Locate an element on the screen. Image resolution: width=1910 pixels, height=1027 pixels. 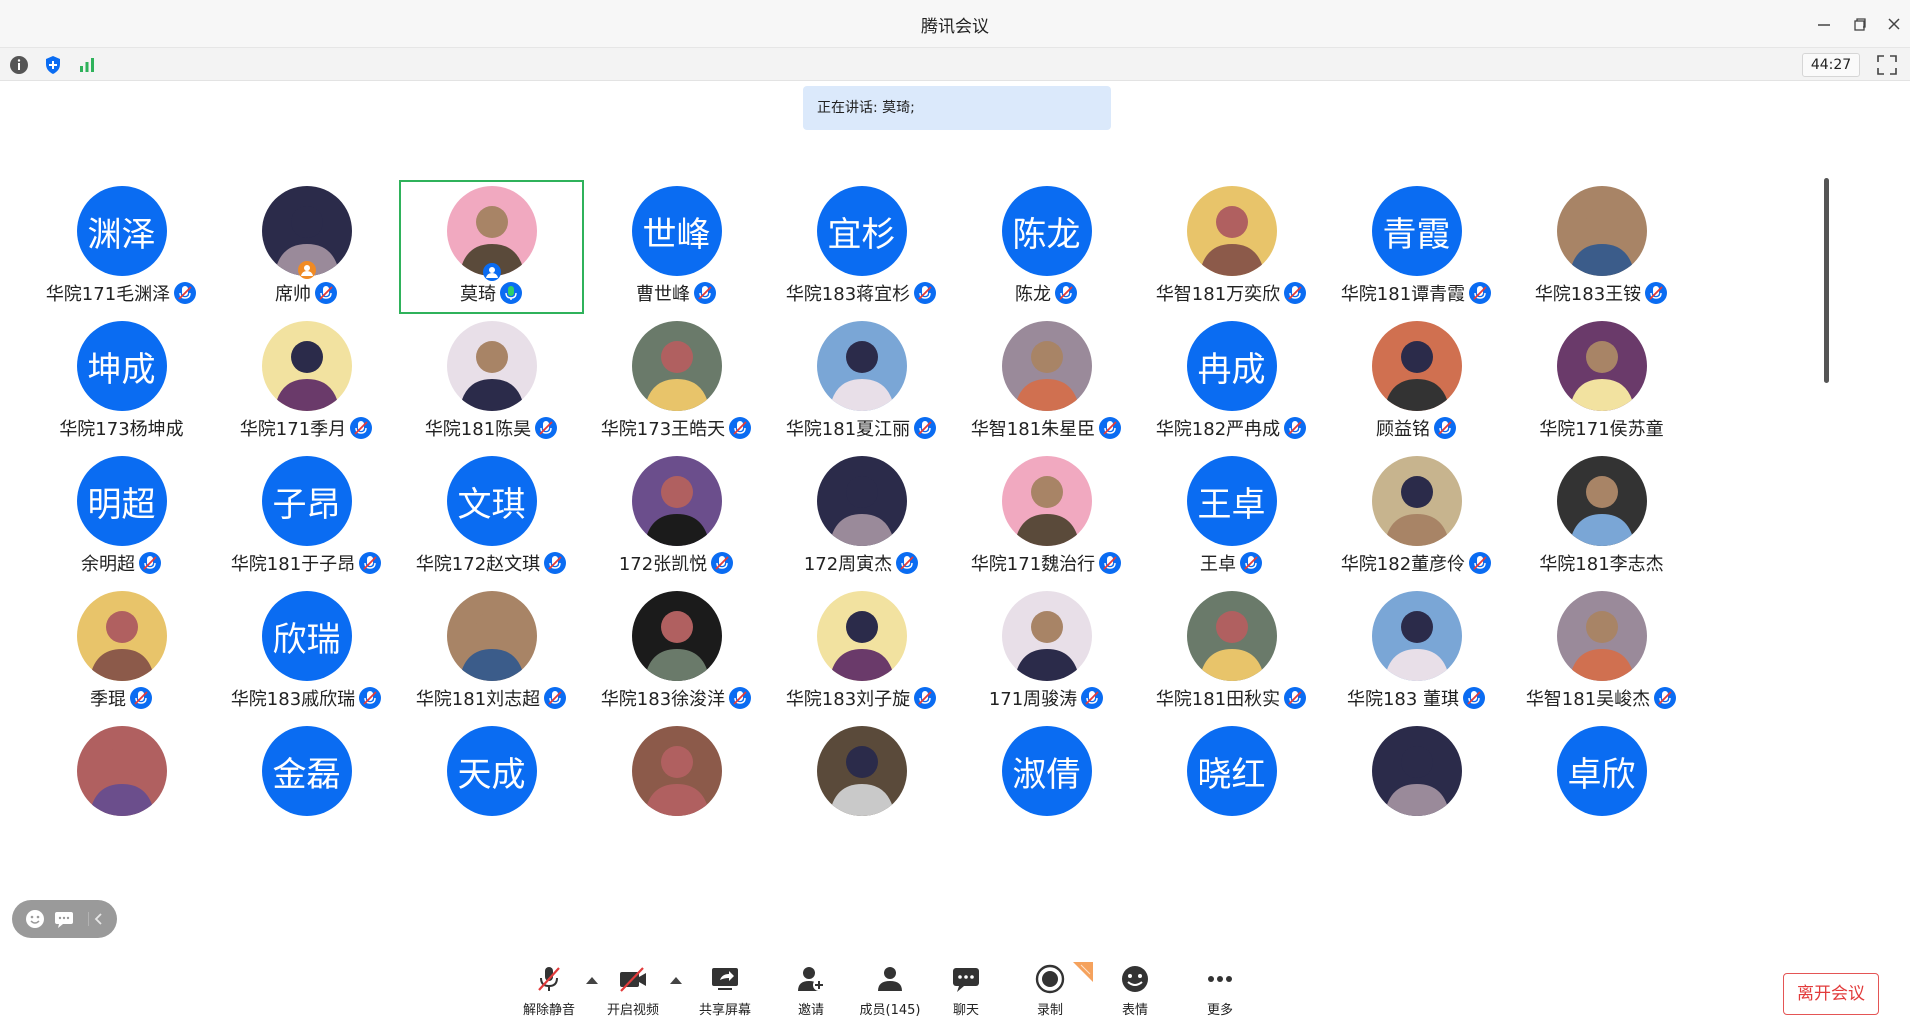
participant-name: 陈龙 is located at coordinates (1033, 294).